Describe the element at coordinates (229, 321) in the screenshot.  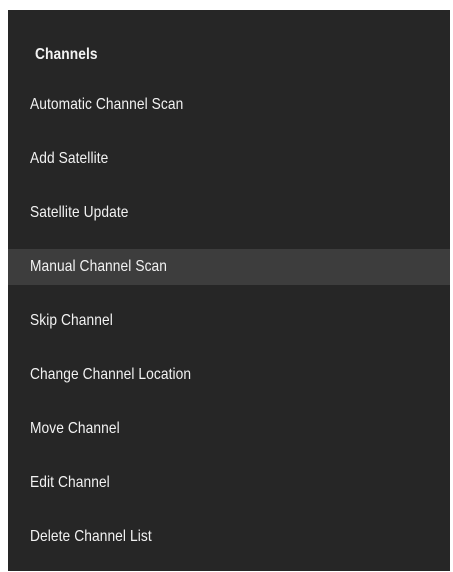
I see `menu-item-skip-channel: Skip Channel` at that location.